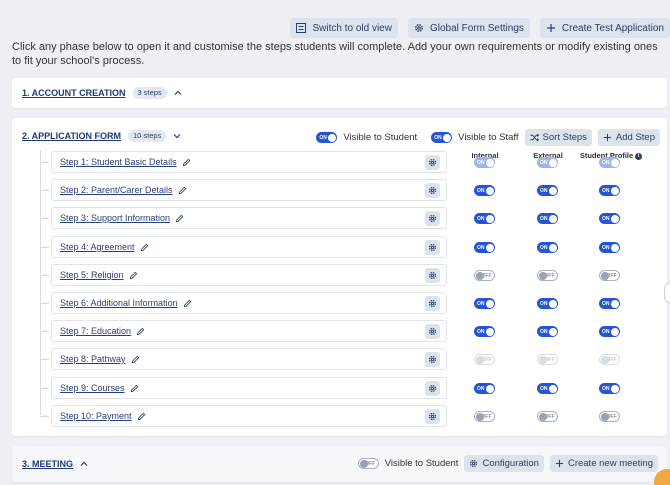 The width and height of the screenshot is (670, 485). I want to click on step-link: Step 7: Education, so click(95, 331).